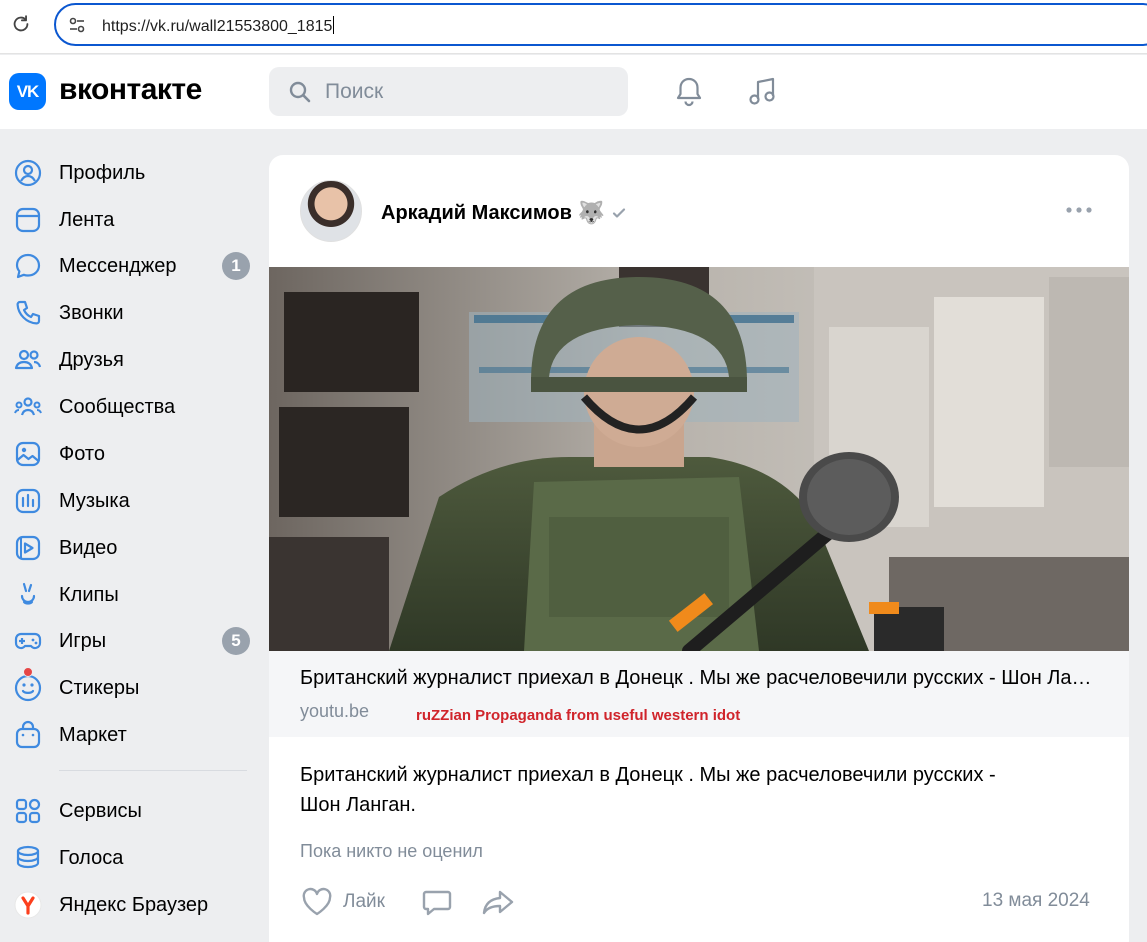 The image size is (1147, 942). Describe the element at coordinates (28, 173) in the screenshot. I see `profile-icon` at that location.